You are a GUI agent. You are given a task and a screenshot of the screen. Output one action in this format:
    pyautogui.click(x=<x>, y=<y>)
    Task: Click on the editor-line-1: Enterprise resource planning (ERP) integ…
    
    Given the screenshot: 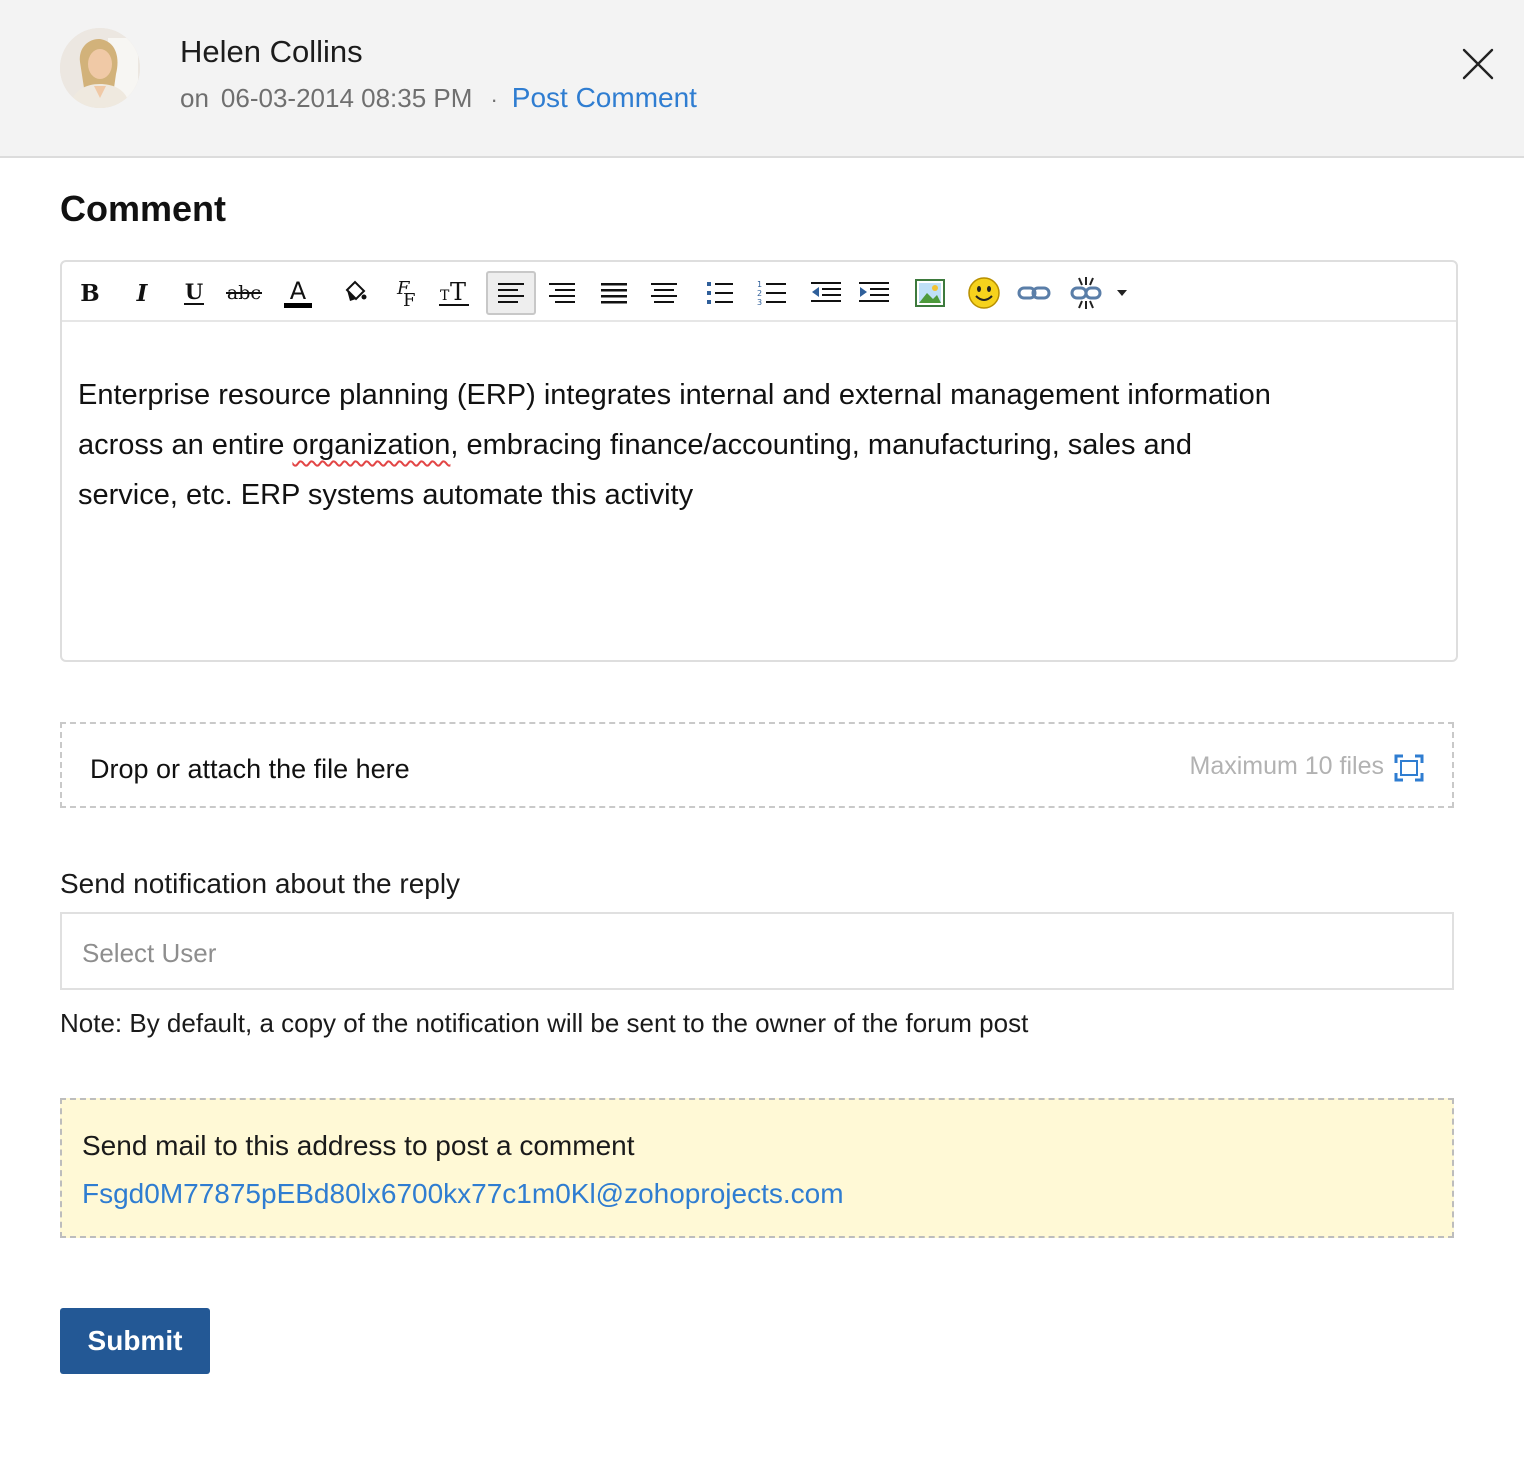 What is the action you would take?
    pyautogui.click(x=674, y=395)
    